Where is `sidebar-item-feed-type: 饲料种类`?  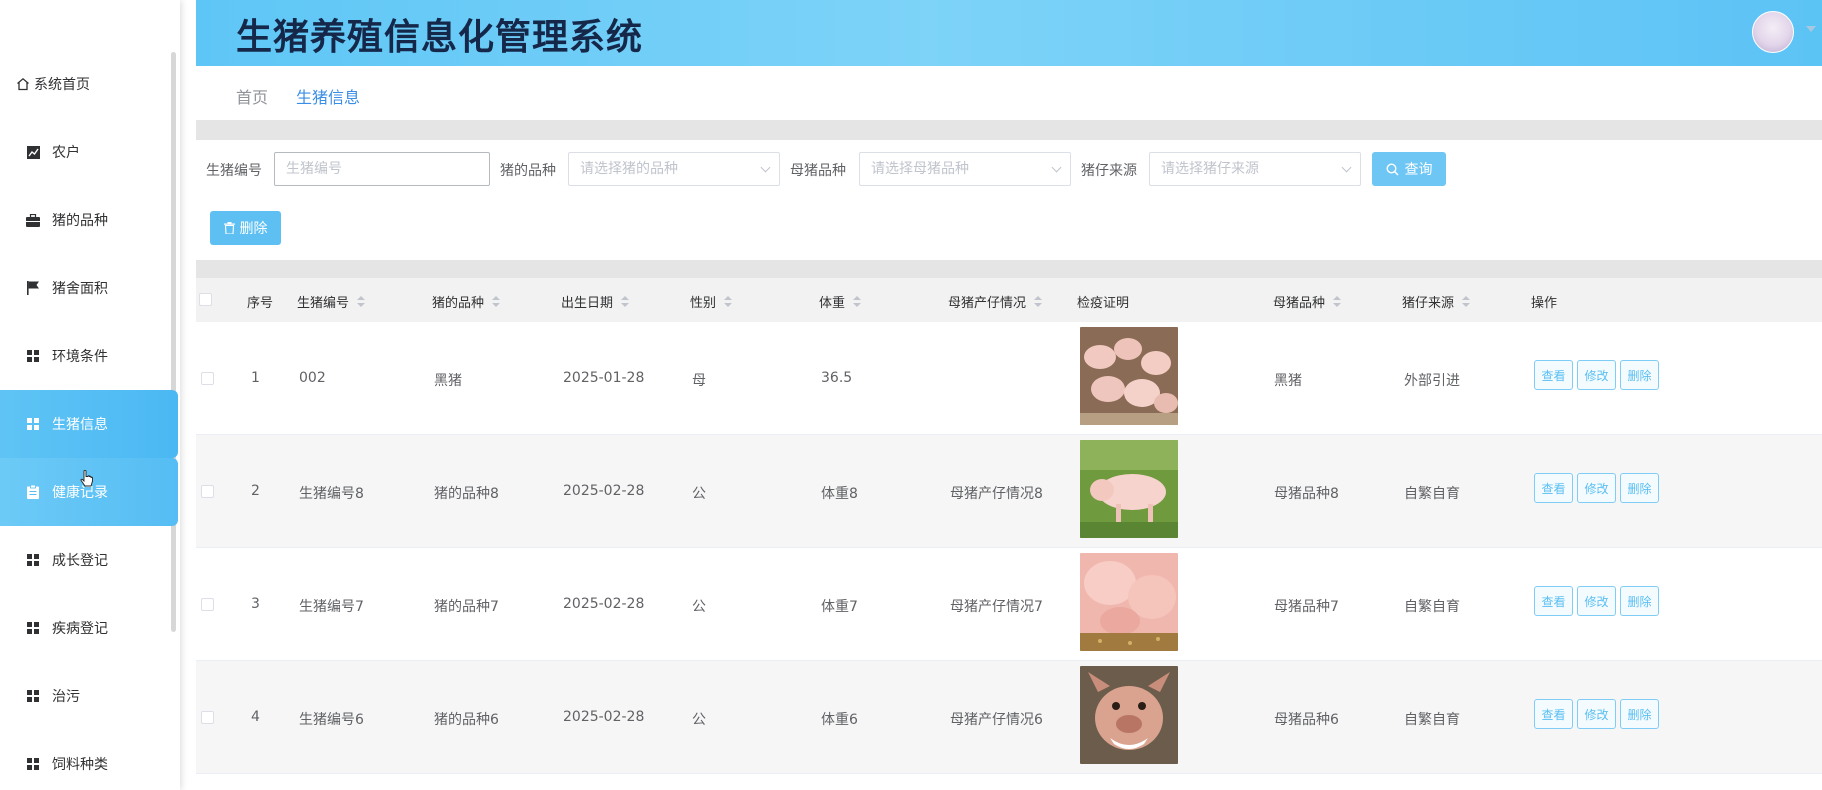
sidebar-item-feed-type: 饲料种类 is located at coordinates (89, 760).